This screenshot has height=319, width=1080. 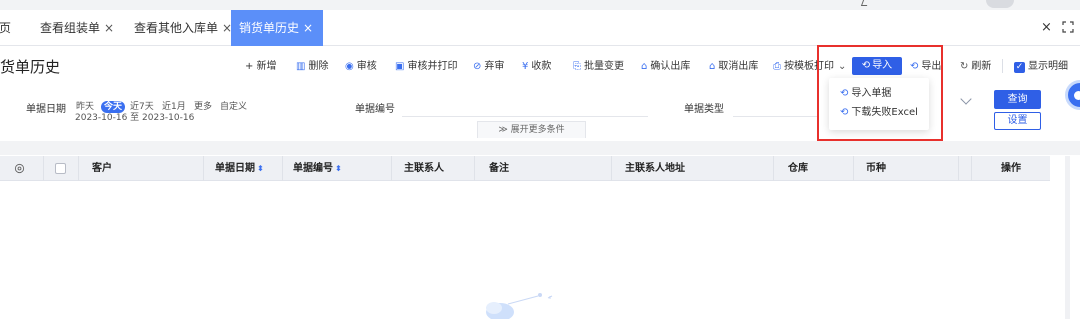 What do you see at coordinates (865, 3) in the screenshot?
I see `check-icon` at bounding box center [865, 3].